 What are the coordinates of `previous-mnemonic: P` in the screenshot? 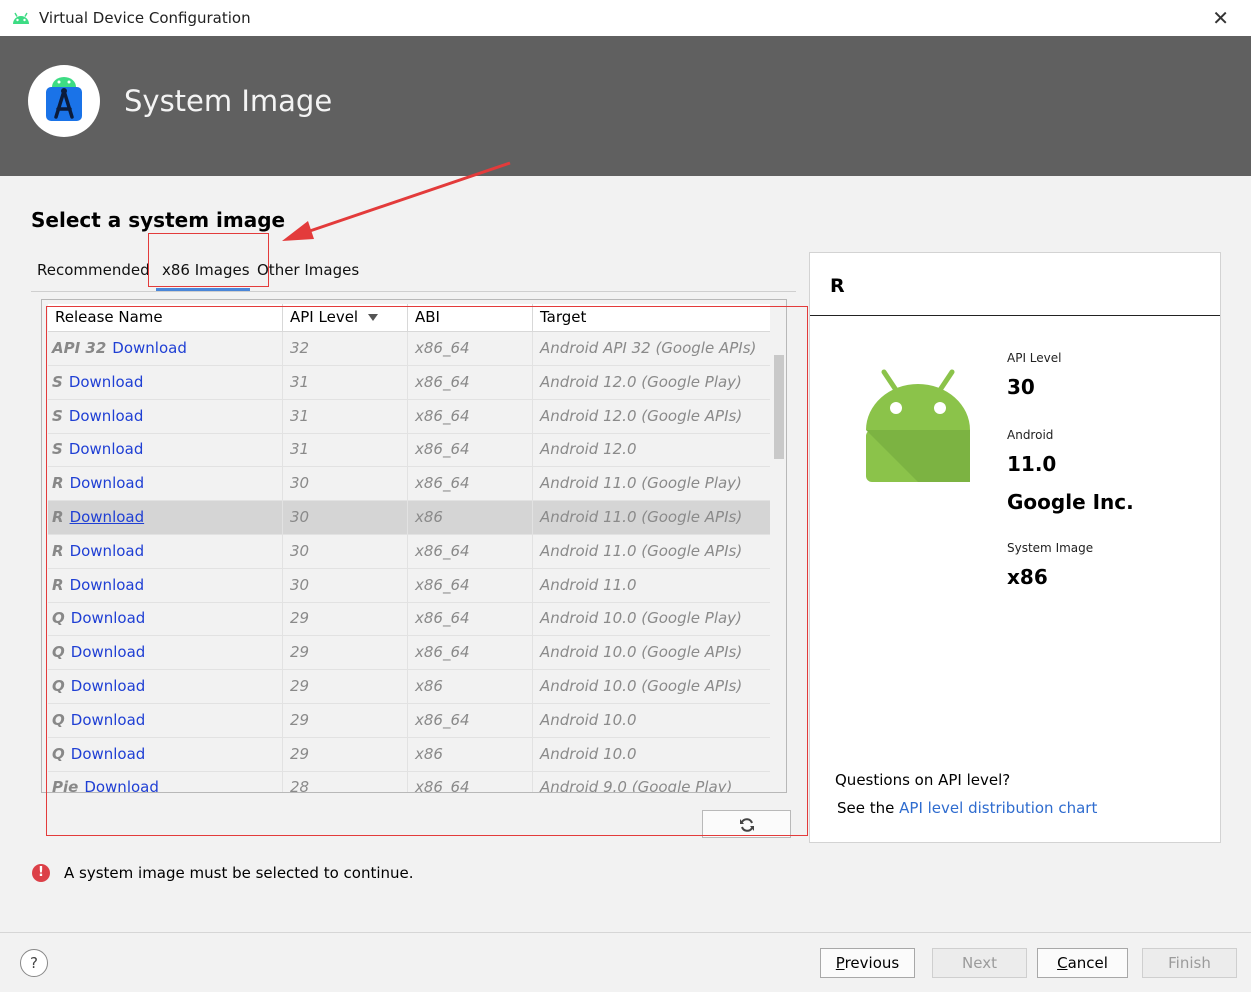 It's located at (840, 963).